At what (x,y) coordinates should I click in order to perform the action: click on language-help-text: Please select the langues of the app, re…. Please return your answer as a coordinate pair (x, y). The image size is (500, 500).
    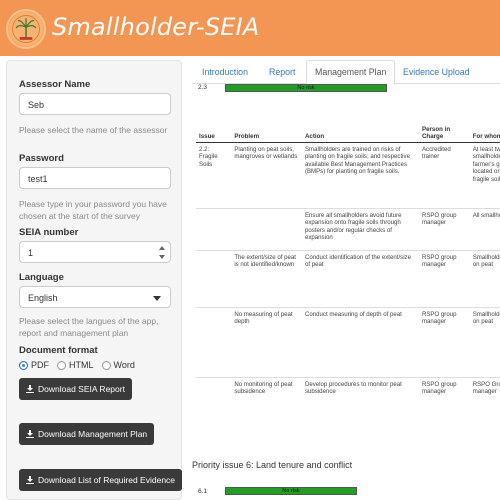
    Looking at the image, I should click on (89, 327).